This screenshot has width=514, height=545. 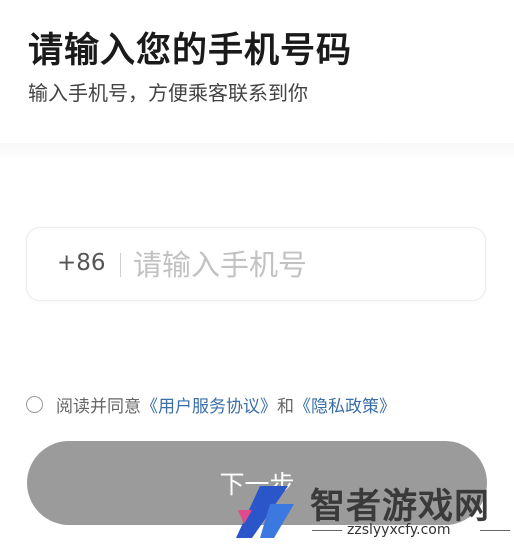 I want to click on agreement-conjunction: 和, so click(x=285, y=406).